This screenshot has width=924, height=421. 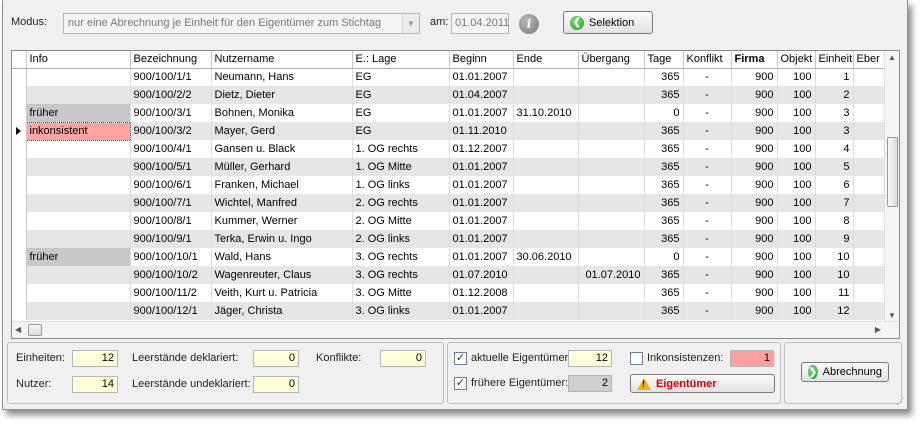 I want to click on cell-bez: 900/100/3/1, so click(x=171, y=113).